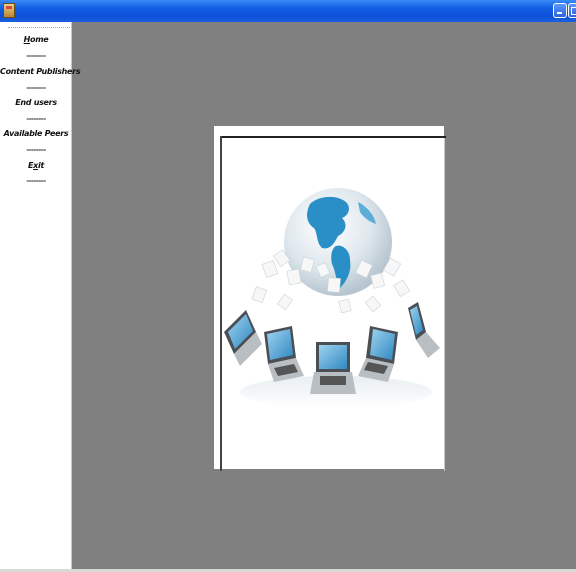 The image size is (576, 572). What do you see at coordinates (444, 304) in the screenshot?
I see `frame-edge` at bounding box center [444, 304].